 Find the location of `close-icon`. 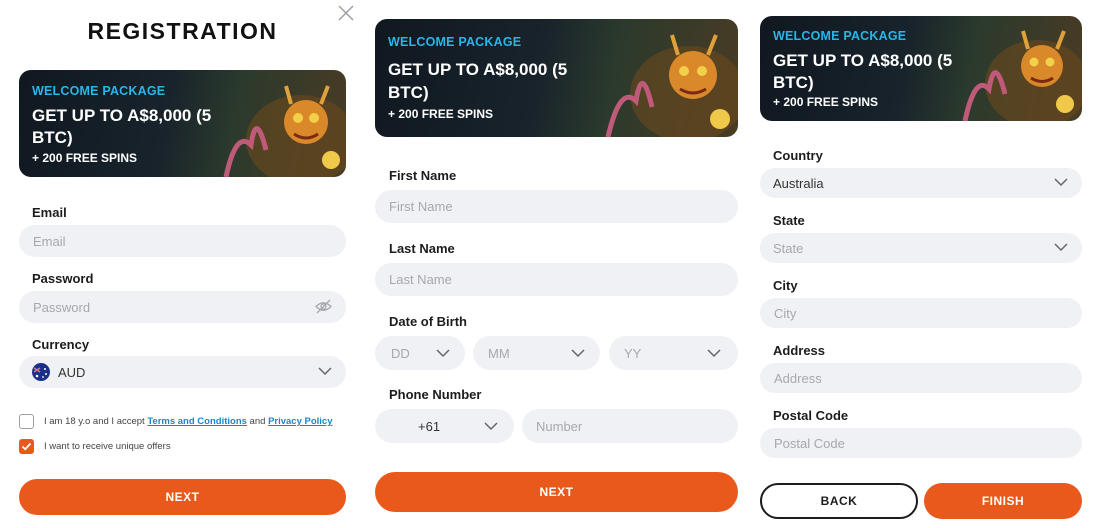

close-icon is located at coordinates (346, 13).